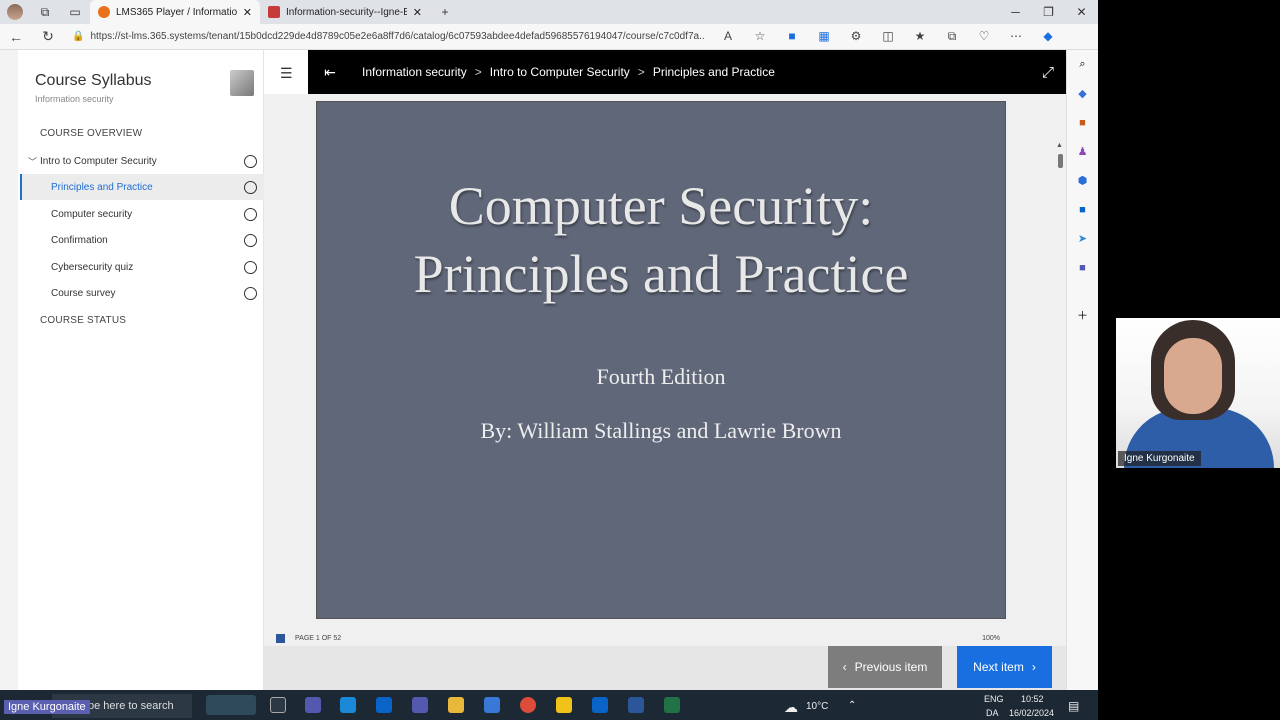 The width and height of the screenshot is (1280, 720). Describe the element at coordinates (231, 705) in the screenshot. I see `taskbar-widget-icon` at that location.